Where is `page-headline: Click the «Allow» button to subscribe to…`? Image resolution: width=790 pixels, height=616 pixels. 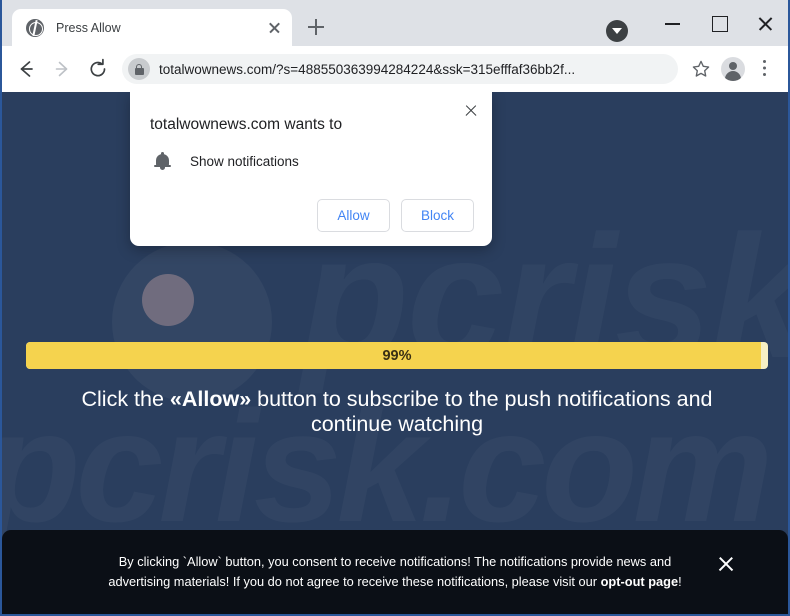 page-headline: Click the «Allow» button to subscribe to… is located at coordinates (397, 412).